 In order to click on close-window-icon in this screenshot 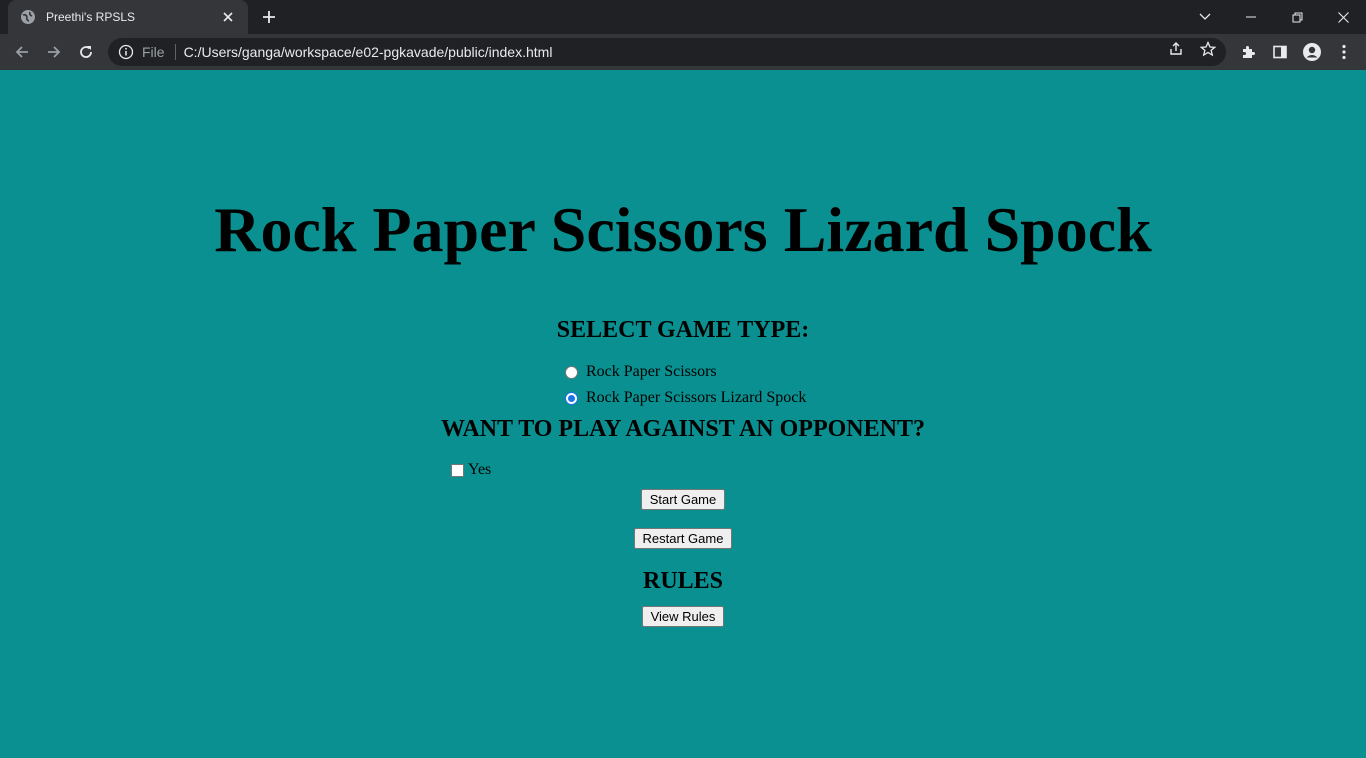, I will do `click(1343, 17)`.